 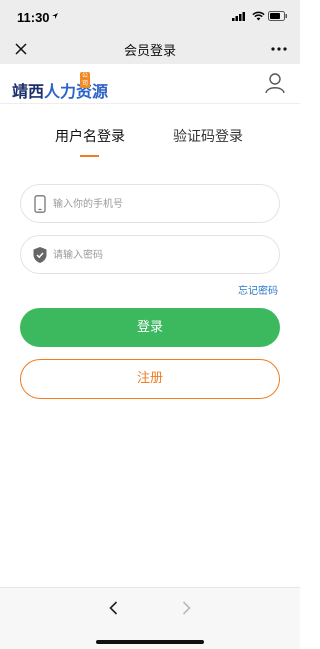 I want to click on site-header: 靖西人力资源 公司, so click(x=150, y=84).